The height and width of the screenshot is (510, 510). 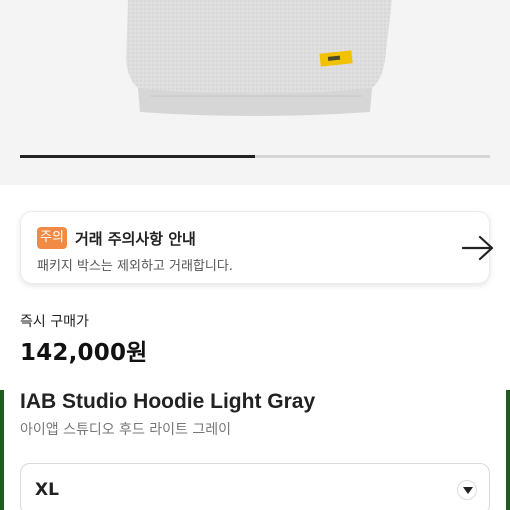 I want to click on product-title-en: IAB Studio Hoodie Light Gray, so click(x=168, y=401).